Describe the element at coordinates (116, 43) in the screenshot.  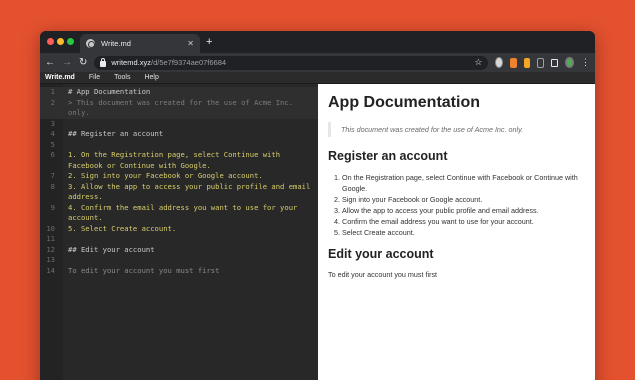
I see `tab-title: Write.md` at that location.